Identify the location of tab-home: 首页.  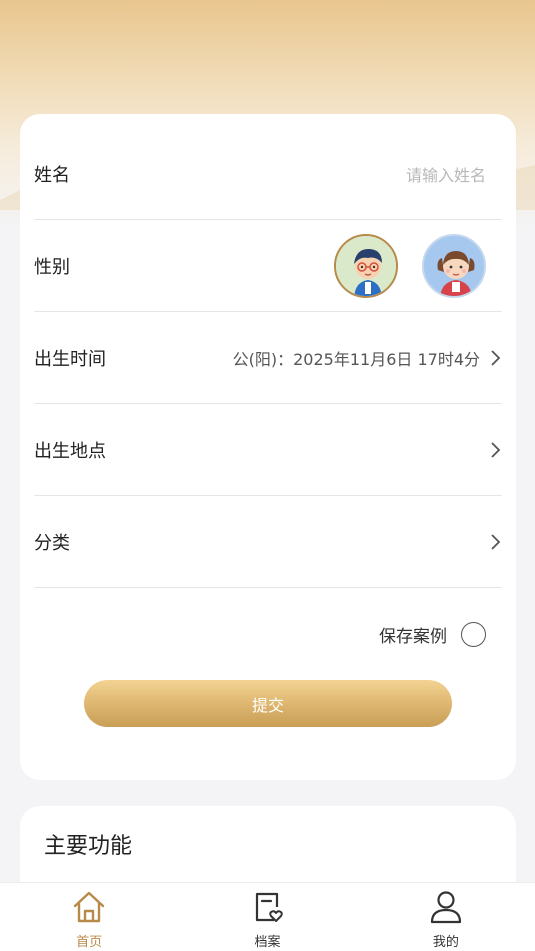
(89, 917).